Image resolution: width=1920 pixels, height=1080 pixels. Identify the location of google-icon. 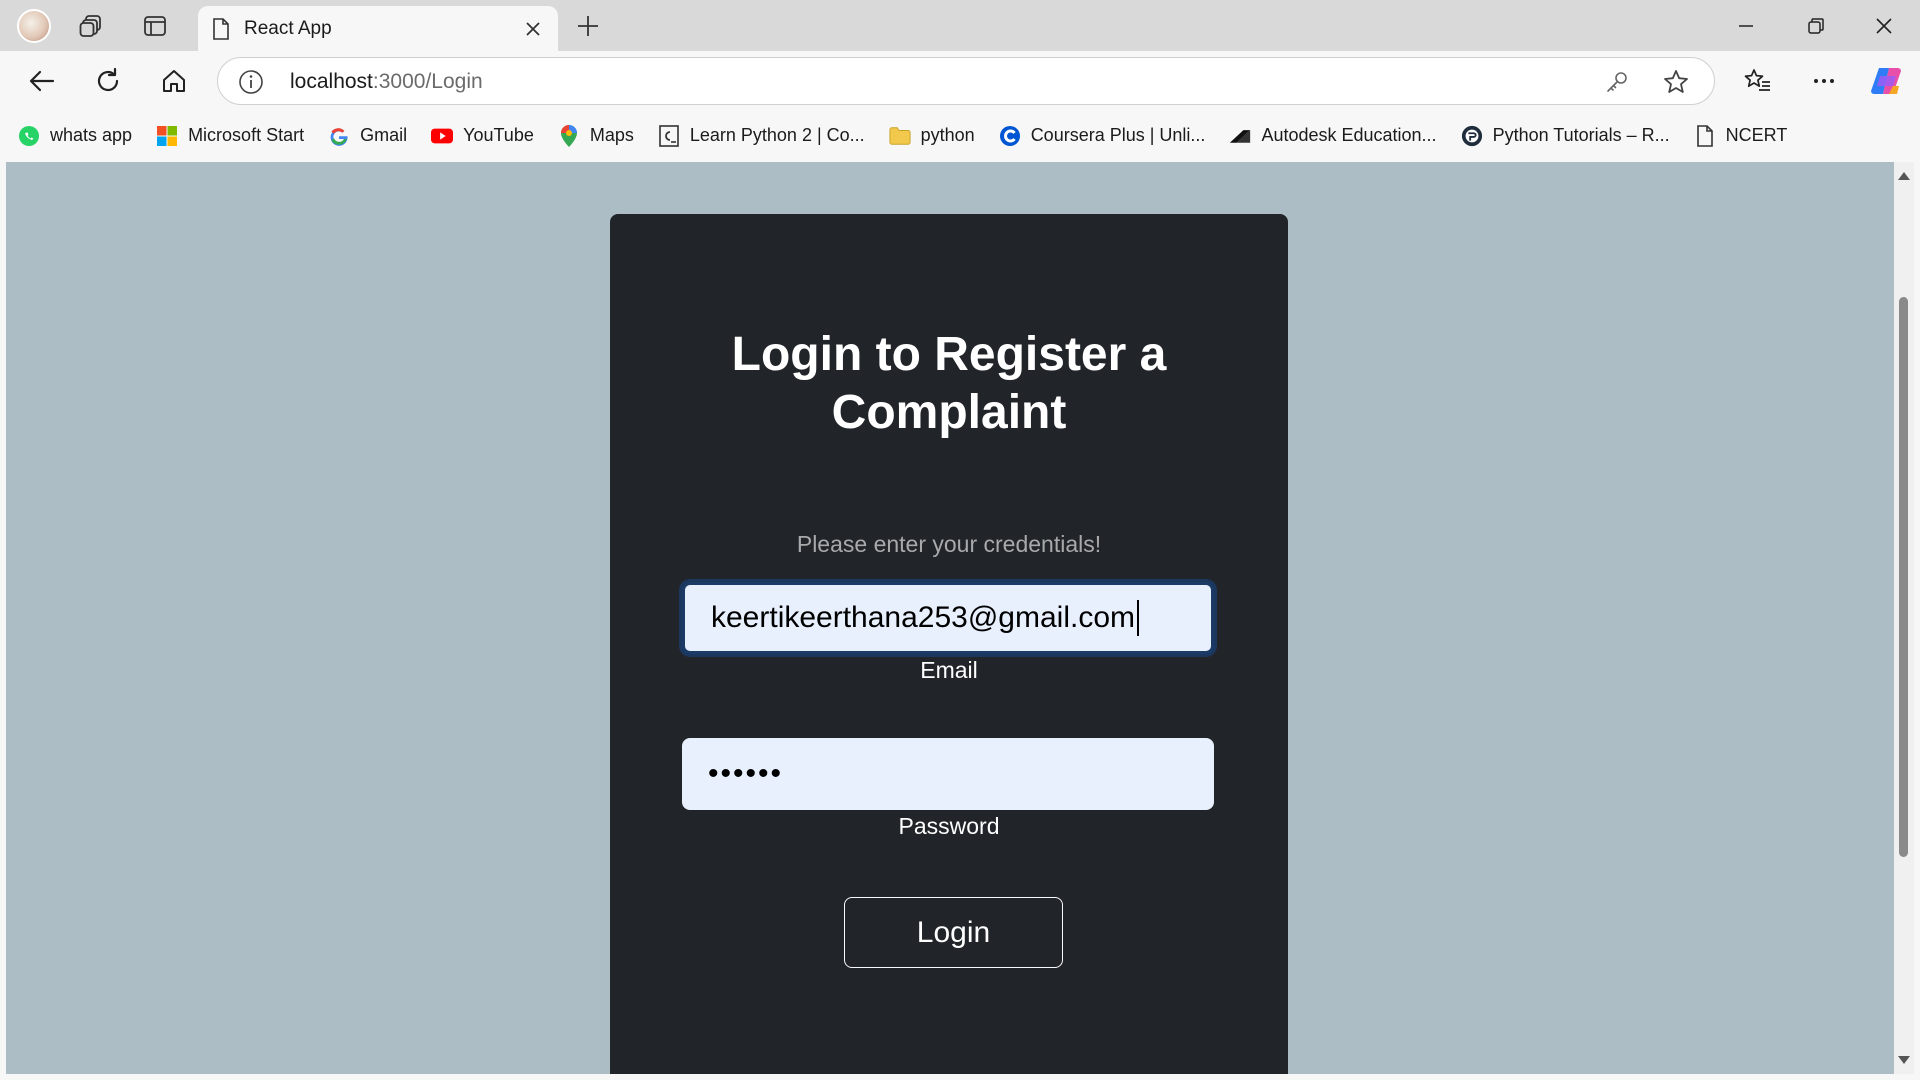
(339, 136).